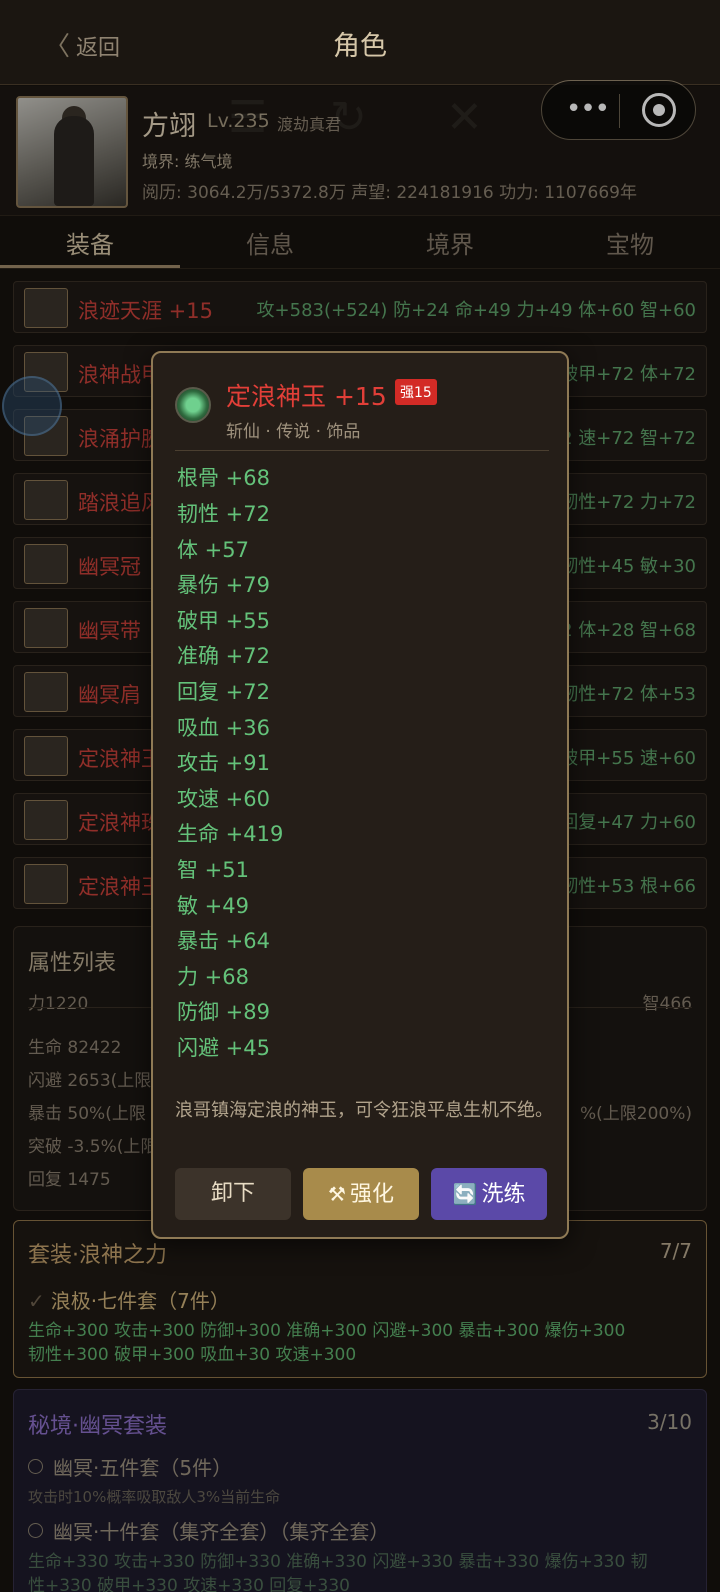  What do you see at coordinates (223, 656) in the screenshot?
I see `popup-stat: 准确 +72` at bounding box center [223, 656].